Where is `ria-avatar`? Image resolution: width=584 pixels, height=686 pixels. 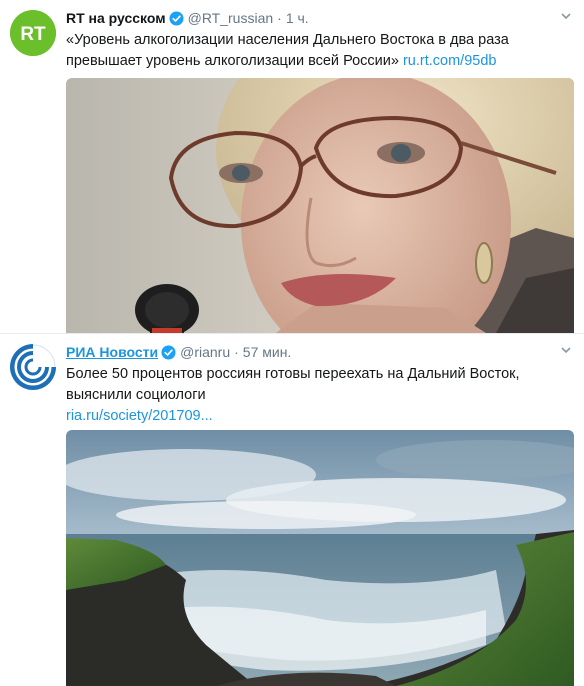 ria-avatar is located at coordinates (33, 367).